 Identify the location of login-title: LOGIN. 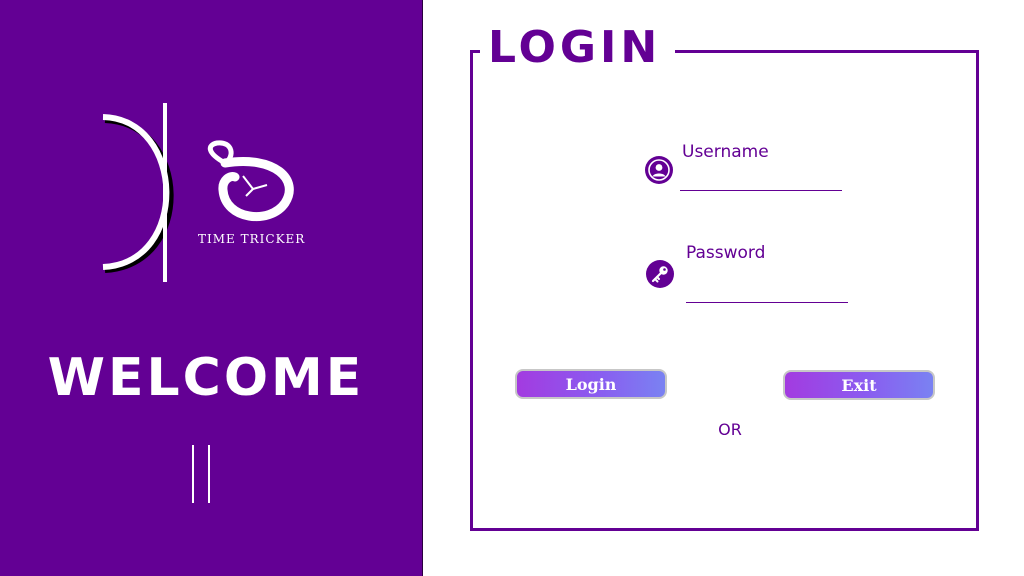
(578, 47).